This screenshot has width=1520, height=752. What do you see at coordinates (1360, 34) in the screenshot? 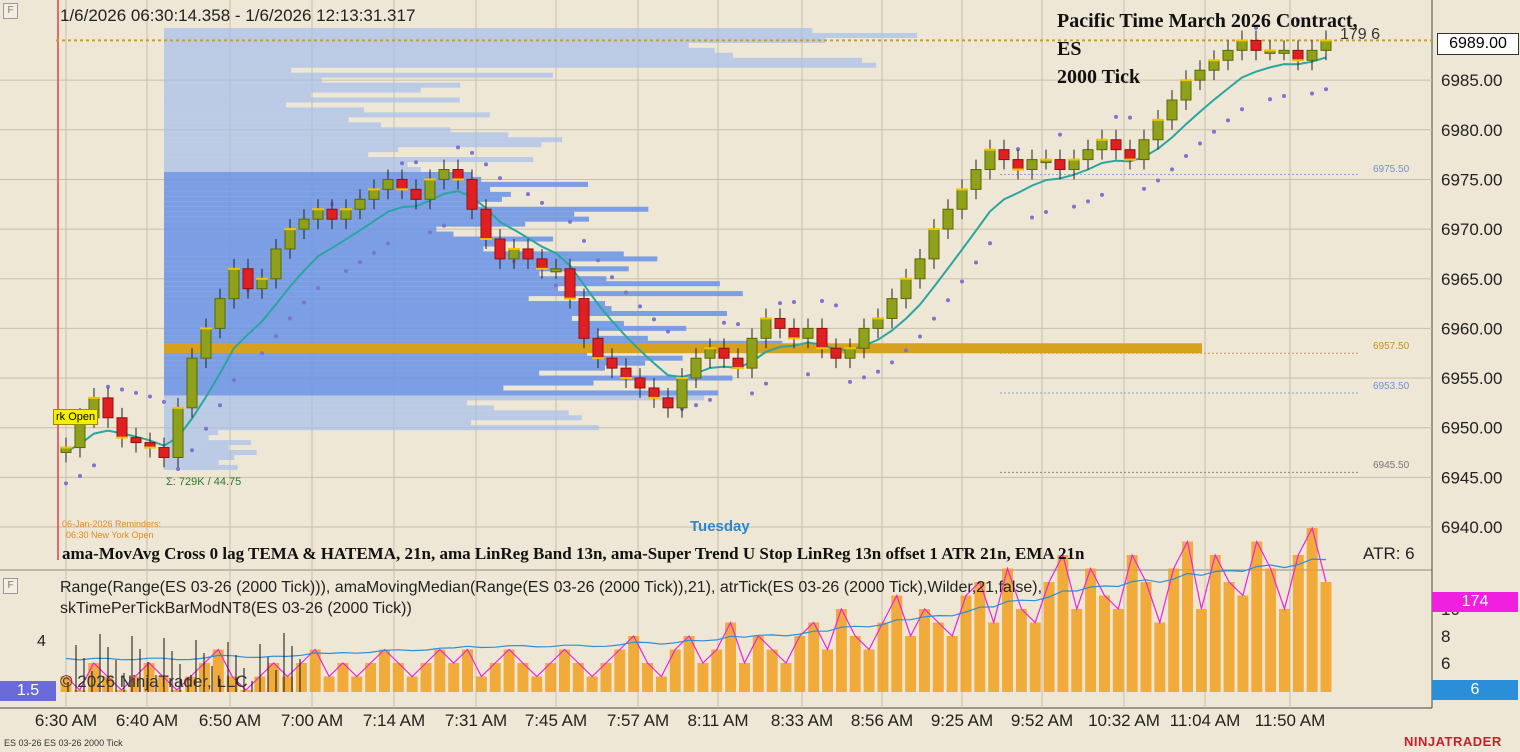
I see `bar-counter: 179 6` at bounding box center [1360, 34].